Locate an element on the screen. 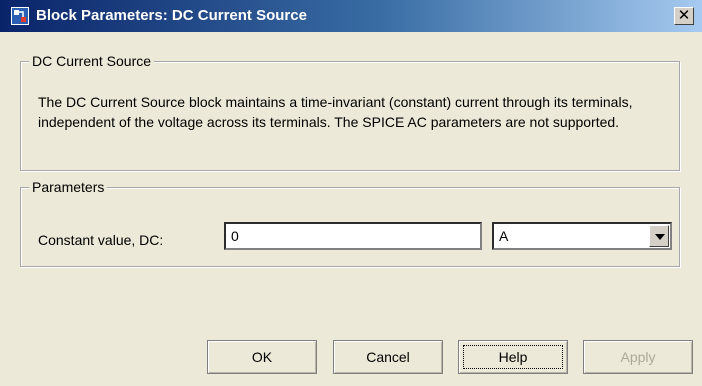 Image resolution: width=702 pixels, height=386 pixels. cancel-button-label: Cancel is located at coordinates (388, 357).